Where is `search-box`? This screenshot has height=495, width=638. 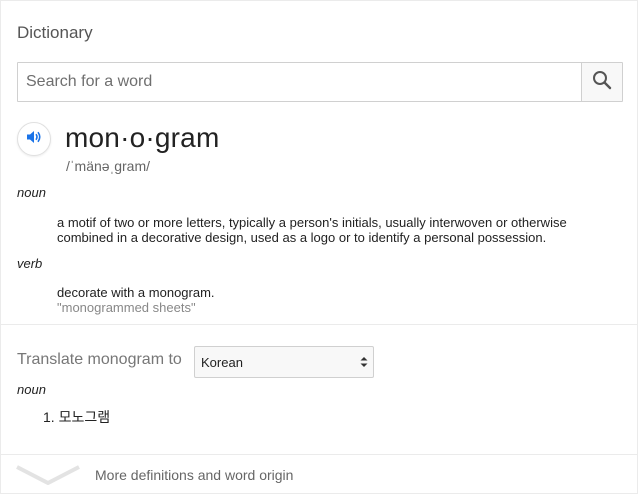
search-box is located at coordinates (320, 82).